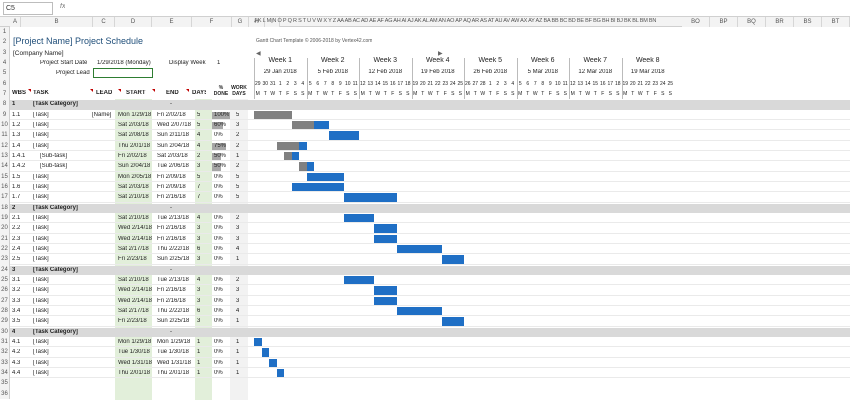  I want to click on row-header: 35, so click(5, 383).